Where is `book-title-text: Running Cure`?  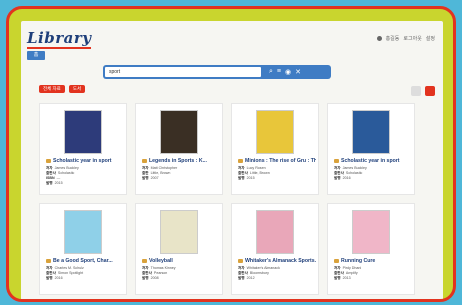 book-title-text: Running Cure is located at coordinates (358, 261).